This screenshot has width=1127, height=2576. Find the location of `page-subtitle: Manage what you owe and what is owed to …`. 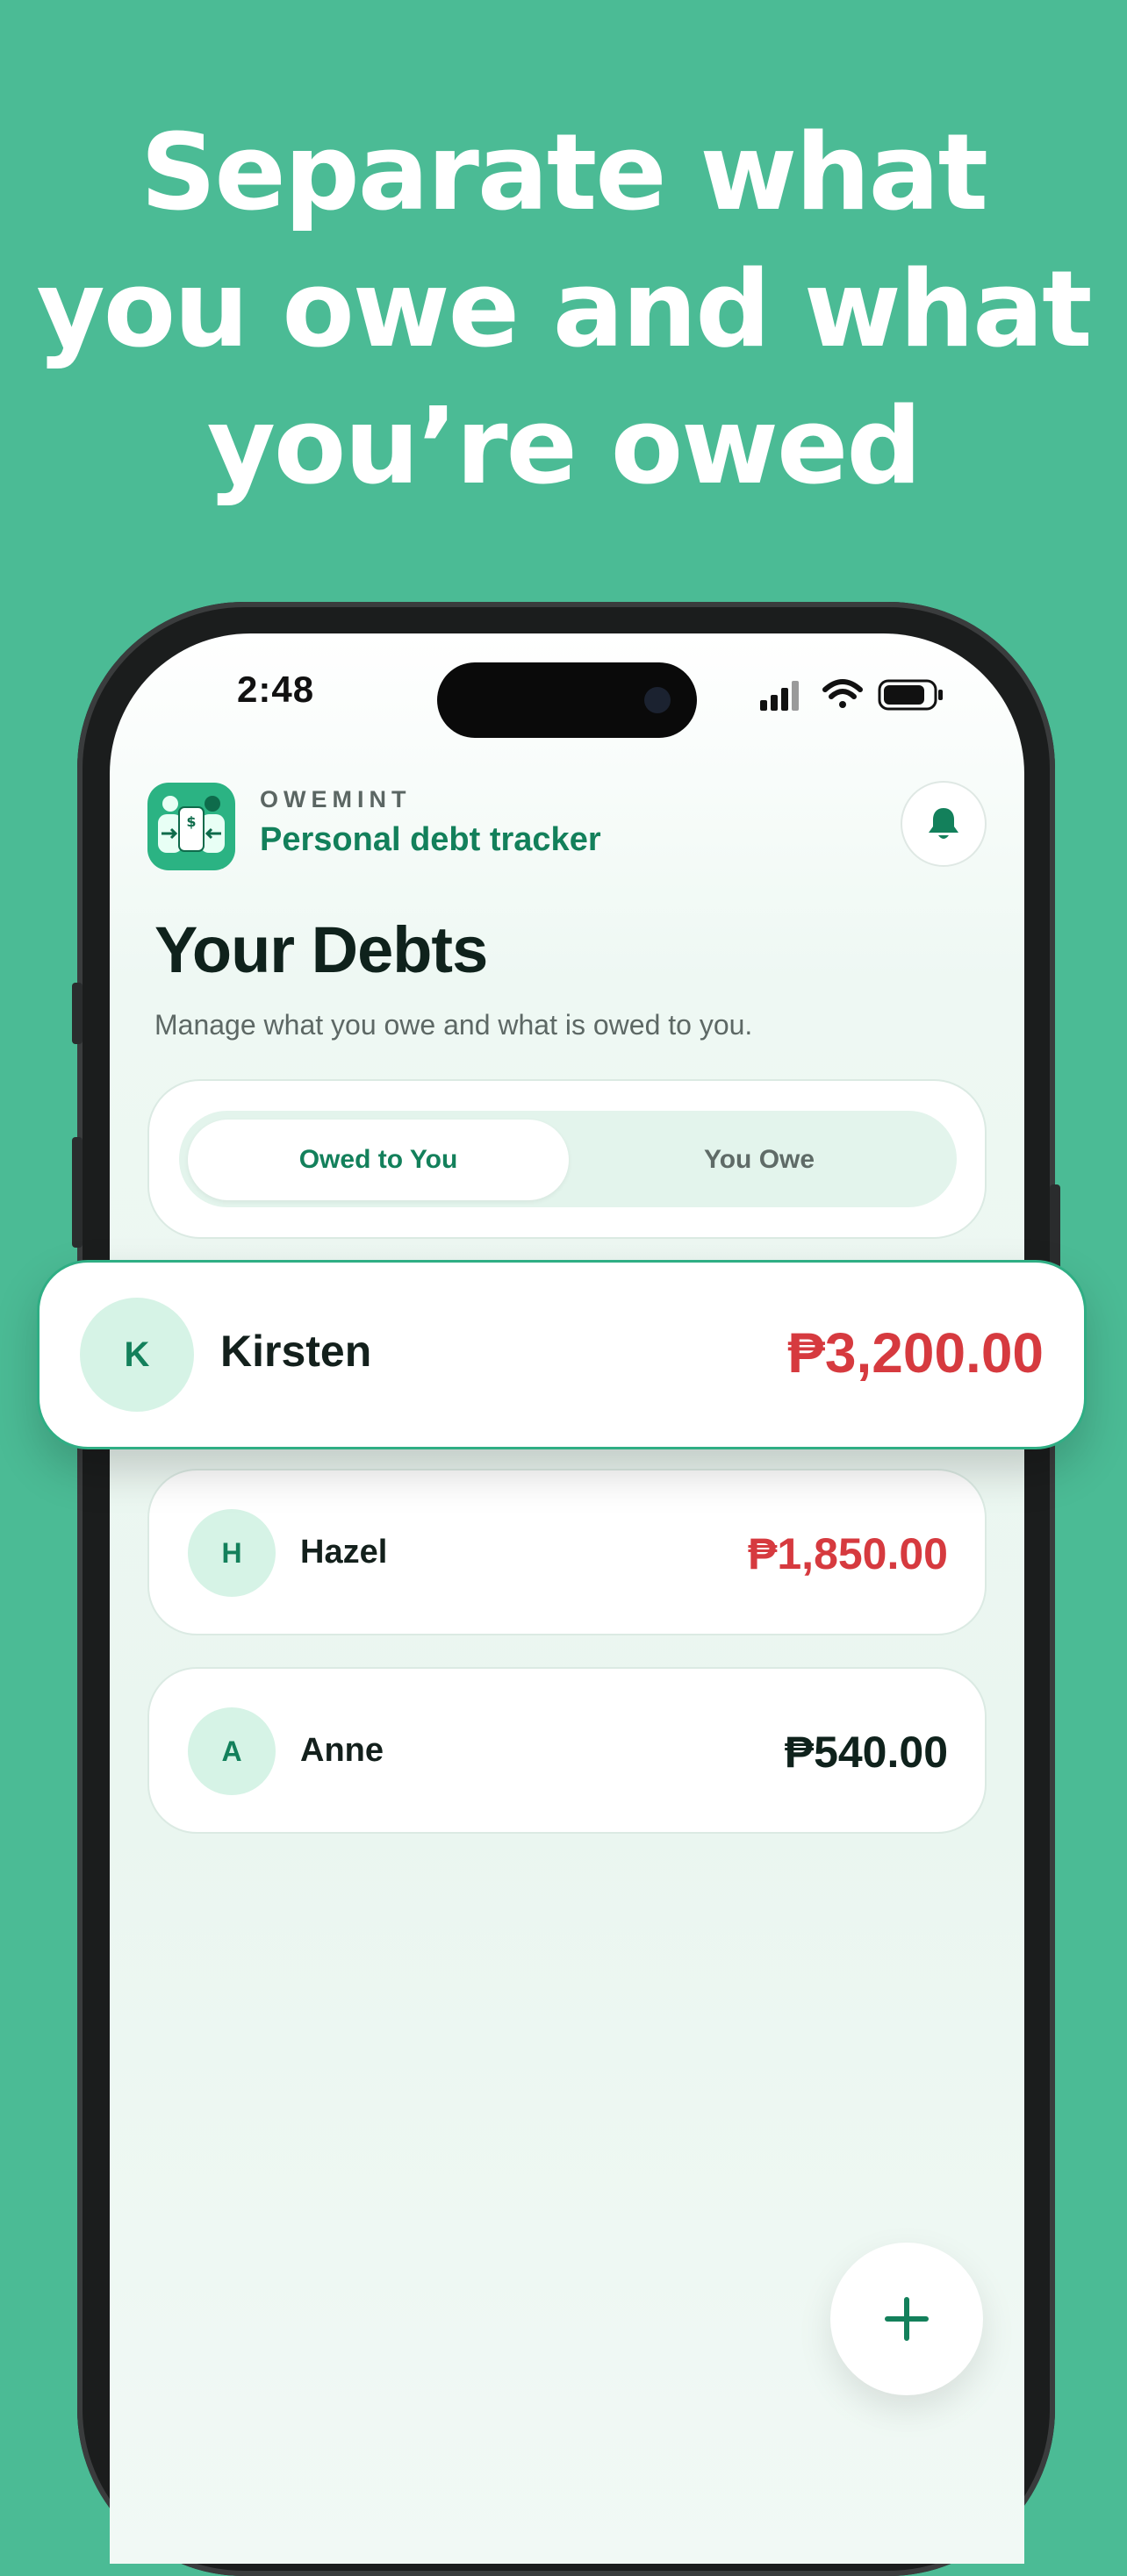

page-subtitle: Manage what you owe and what is owed to … is located at coordinates (454, 1025).